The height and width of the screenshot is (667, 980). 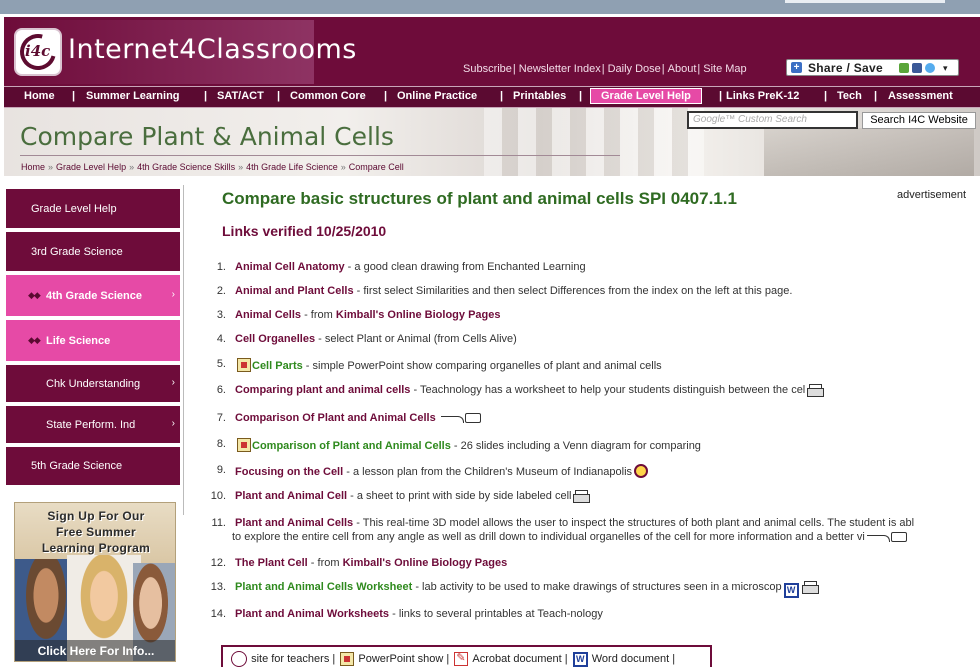 I want to click on breadcrumb-item: 4th Grade Life Science, so click(x=292, y=167).